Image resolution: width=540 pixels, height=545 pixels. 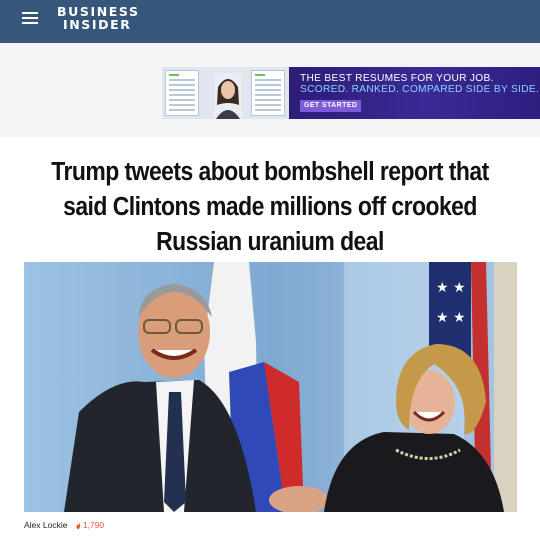 What do you see at coordinates (97, 24) in the screenshot?
I see `logo-line-2: INSIDER` at bounding box center [97, 24].